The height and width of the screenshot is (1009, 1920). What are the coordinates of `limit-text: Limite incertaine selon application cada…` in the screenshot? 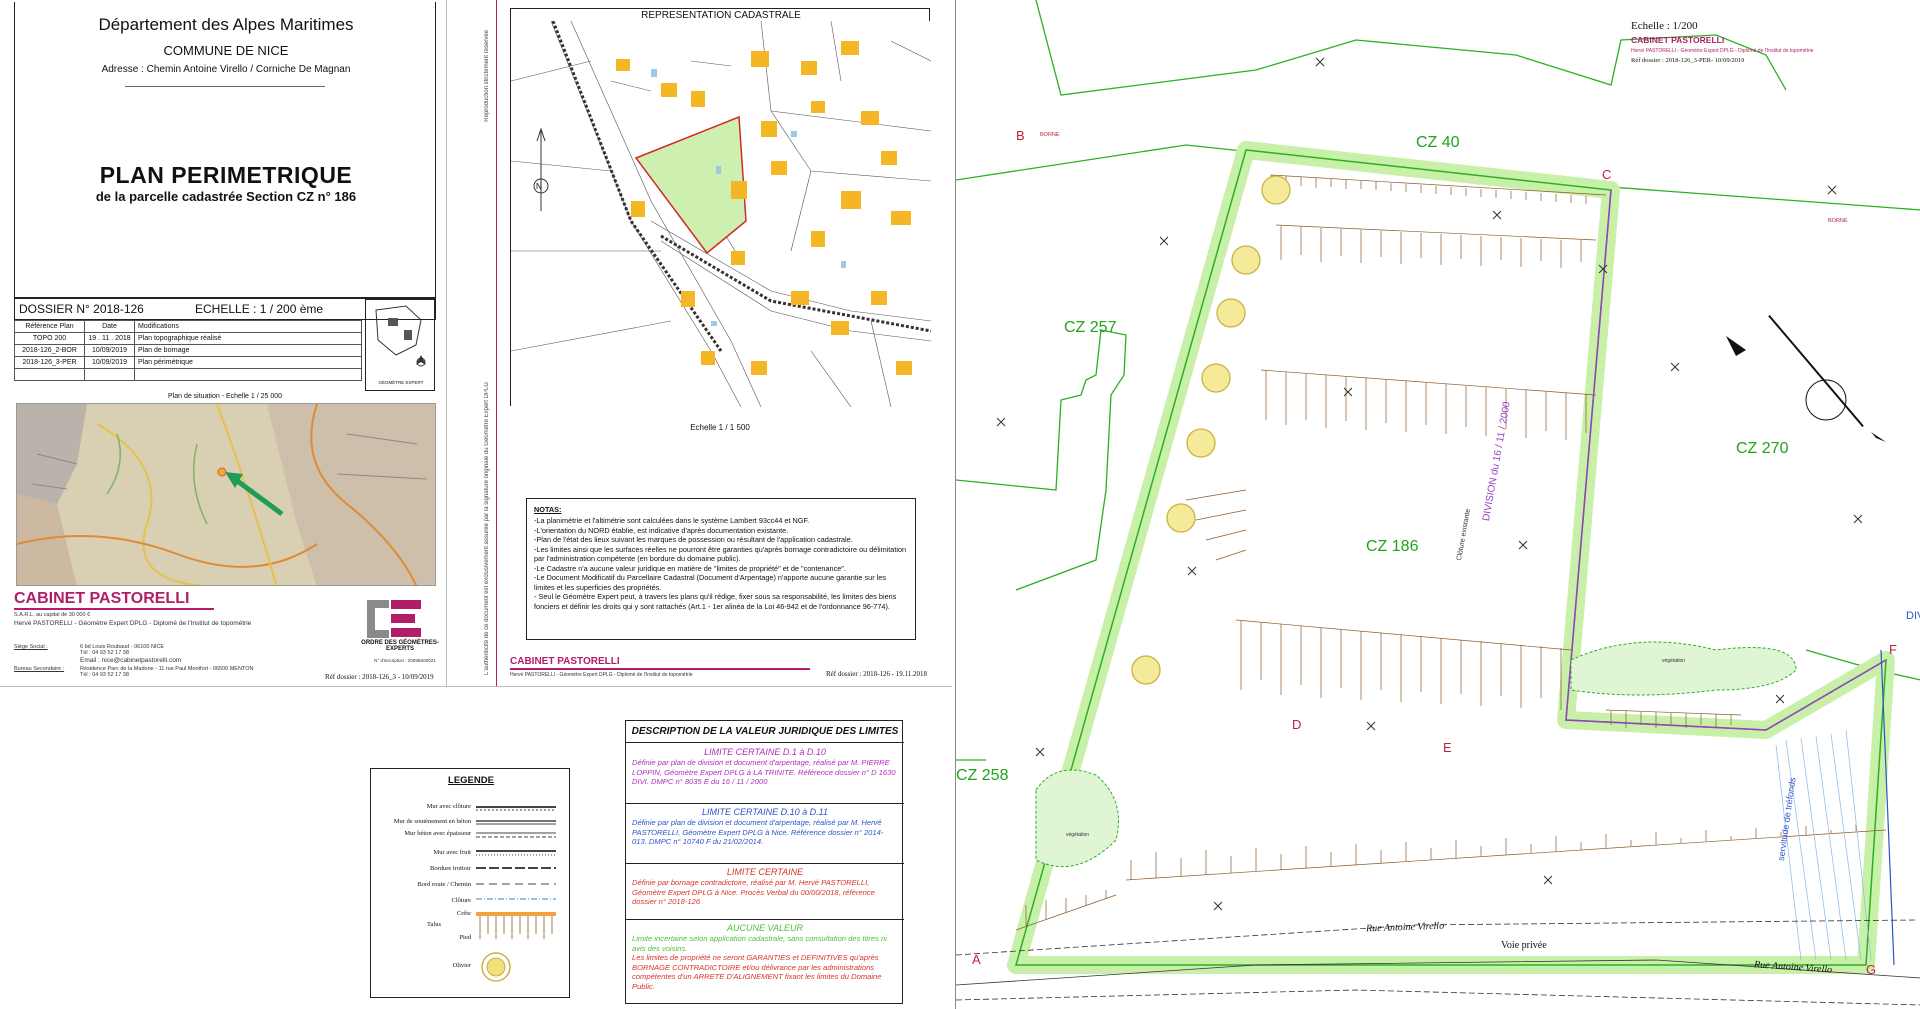 It's located at (759, 943).